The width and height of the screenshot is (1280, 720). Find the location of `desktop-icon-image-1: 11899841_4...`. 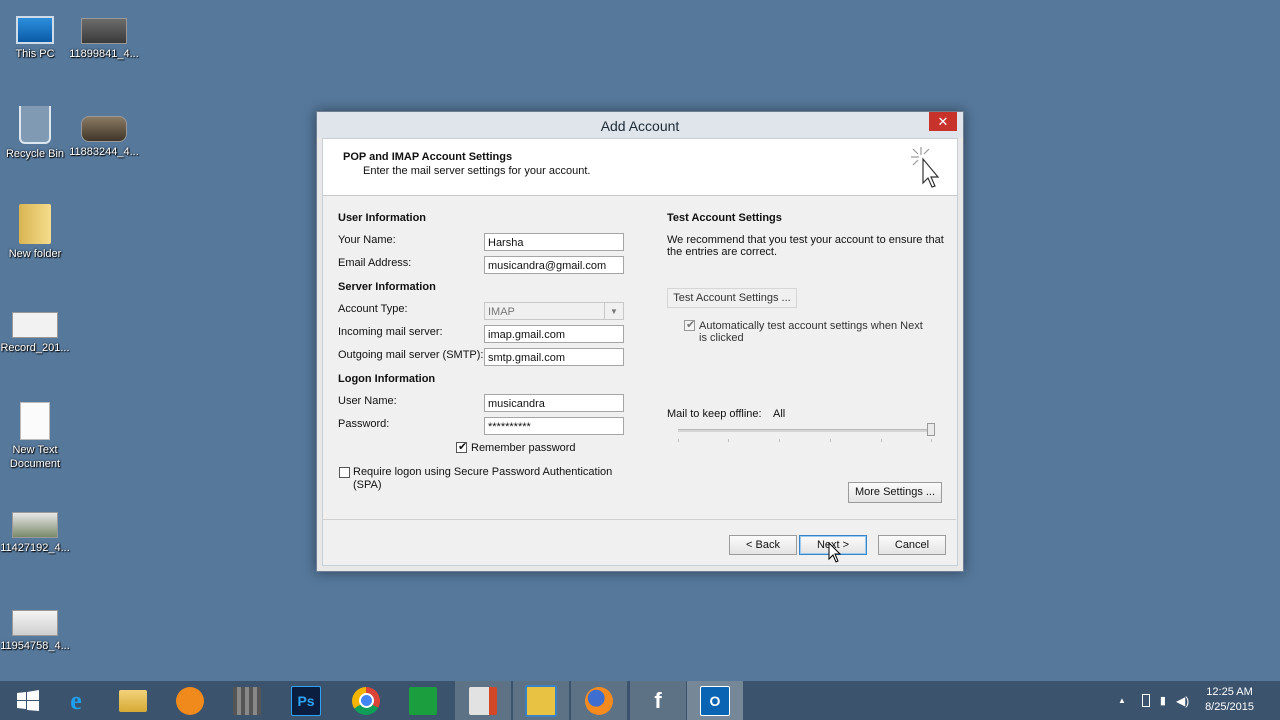

desktop-icon-image-1: 11899841_4... is located at coordinates (104, 35).